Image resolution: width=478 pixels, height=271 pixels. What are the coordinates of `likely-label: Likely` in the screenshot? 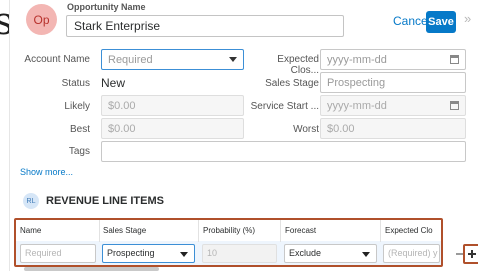 It's located at (77, 106).